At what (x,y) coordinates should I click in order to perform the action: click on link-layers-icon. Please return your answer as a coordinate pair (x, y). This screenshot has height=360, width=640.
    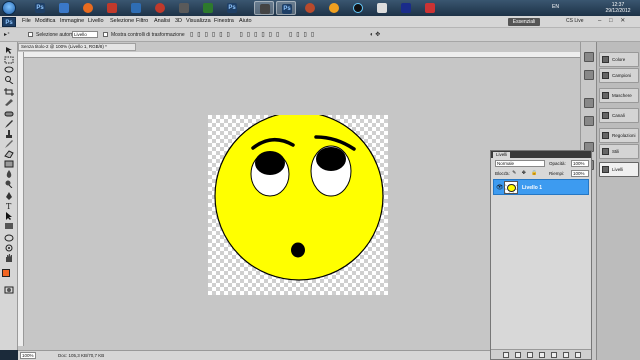
    Looking at the image, I should click on (506, 355).